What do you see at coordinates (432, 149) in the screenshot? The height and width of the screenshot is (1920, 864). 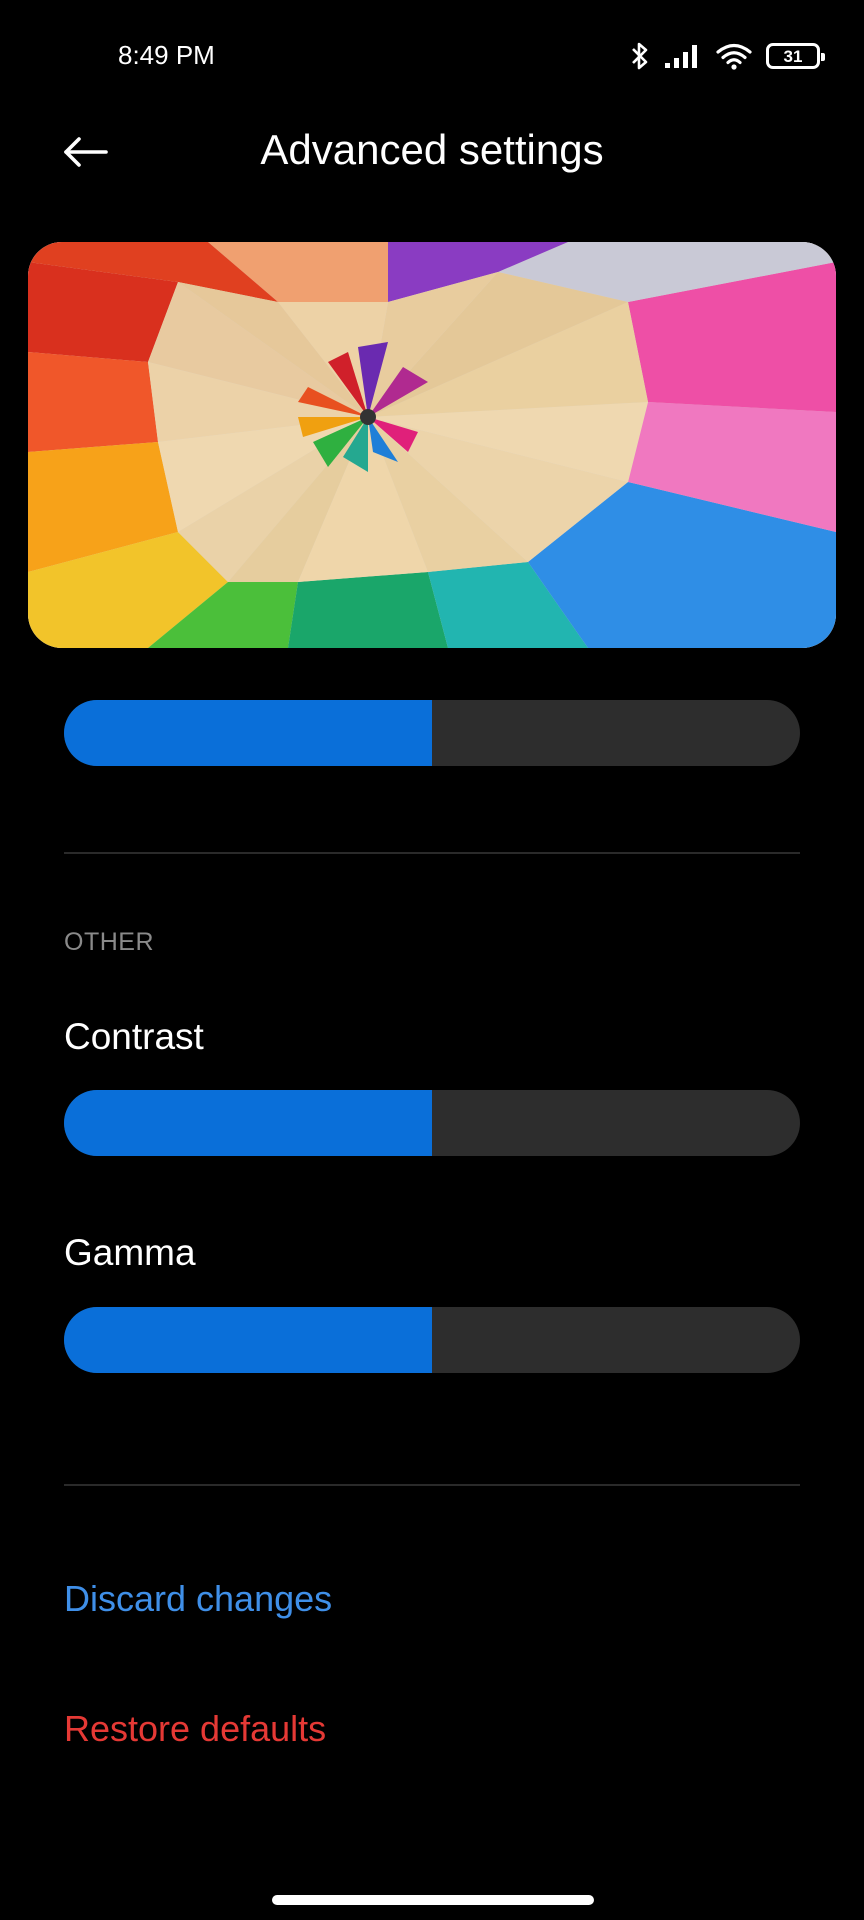 I see `page-title: Advanced settings` at bounding box center [432, 149].